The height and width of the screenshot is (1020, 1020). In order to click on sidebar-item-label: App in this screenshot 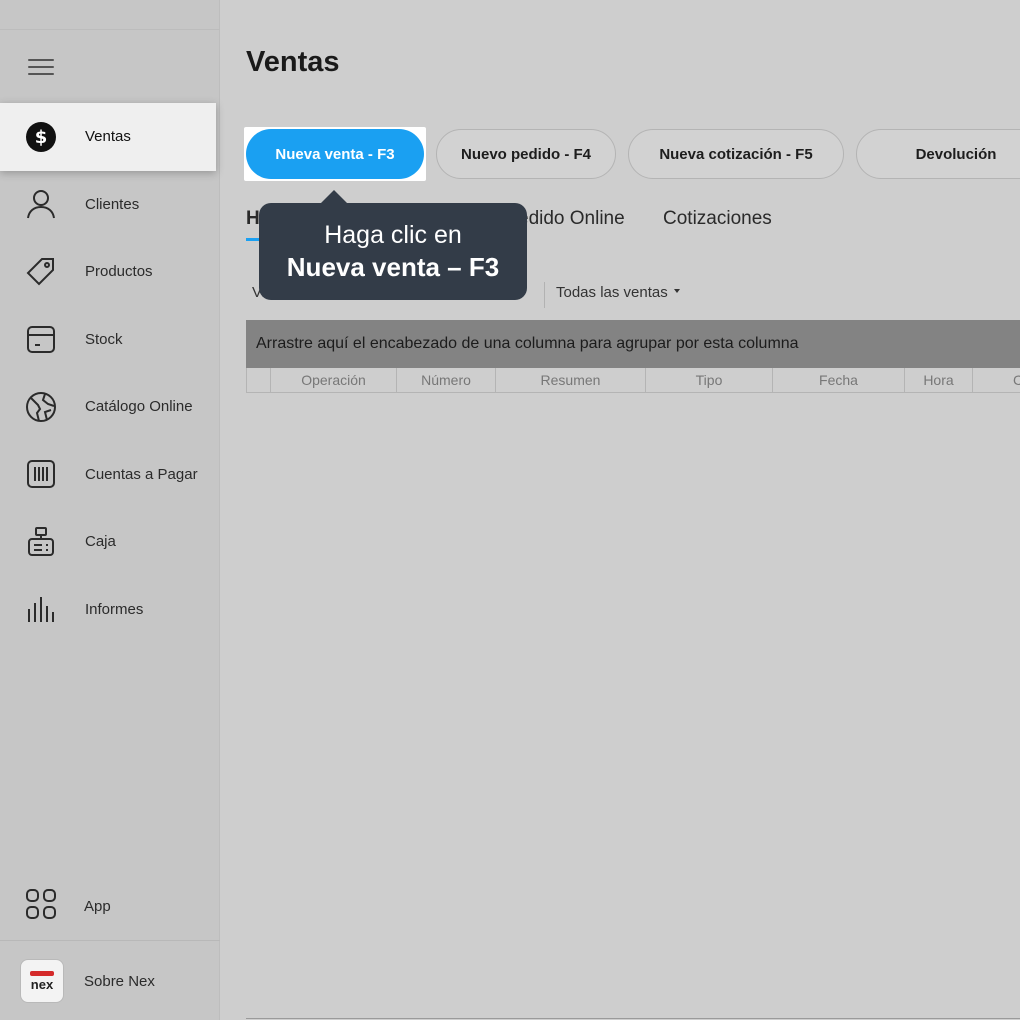, I will do `click(97, 906)`.